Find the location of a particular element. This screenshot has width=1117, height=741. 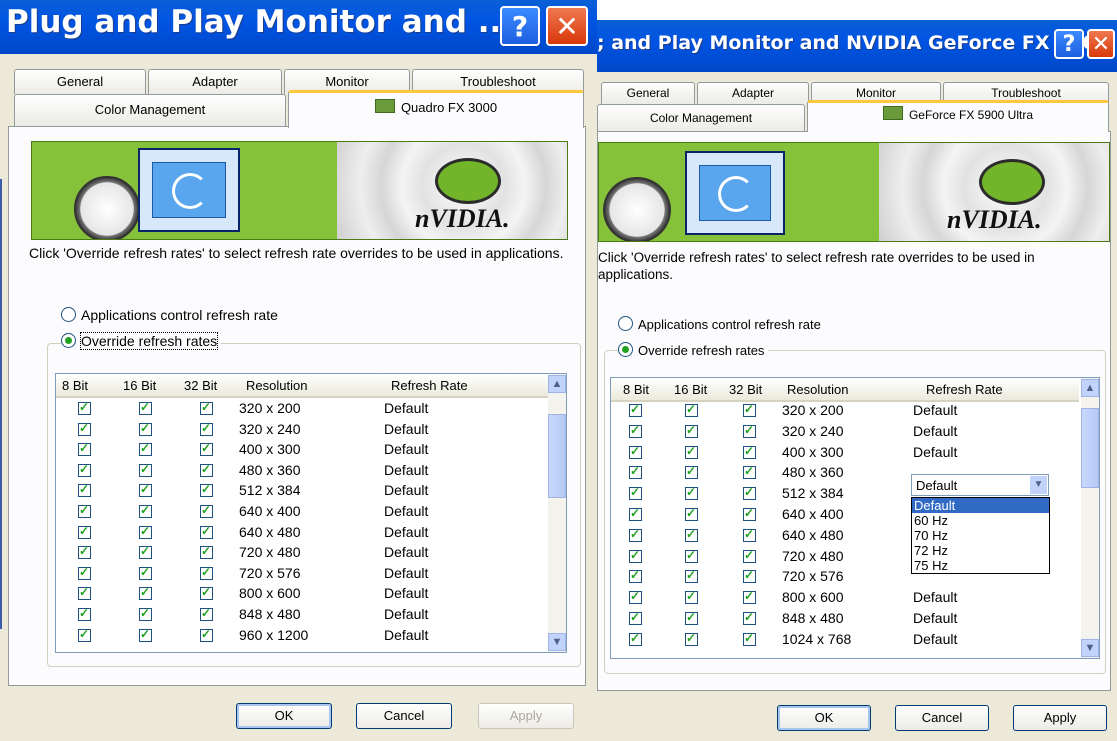

scroll-thumb is located at coordinates (557, 456).